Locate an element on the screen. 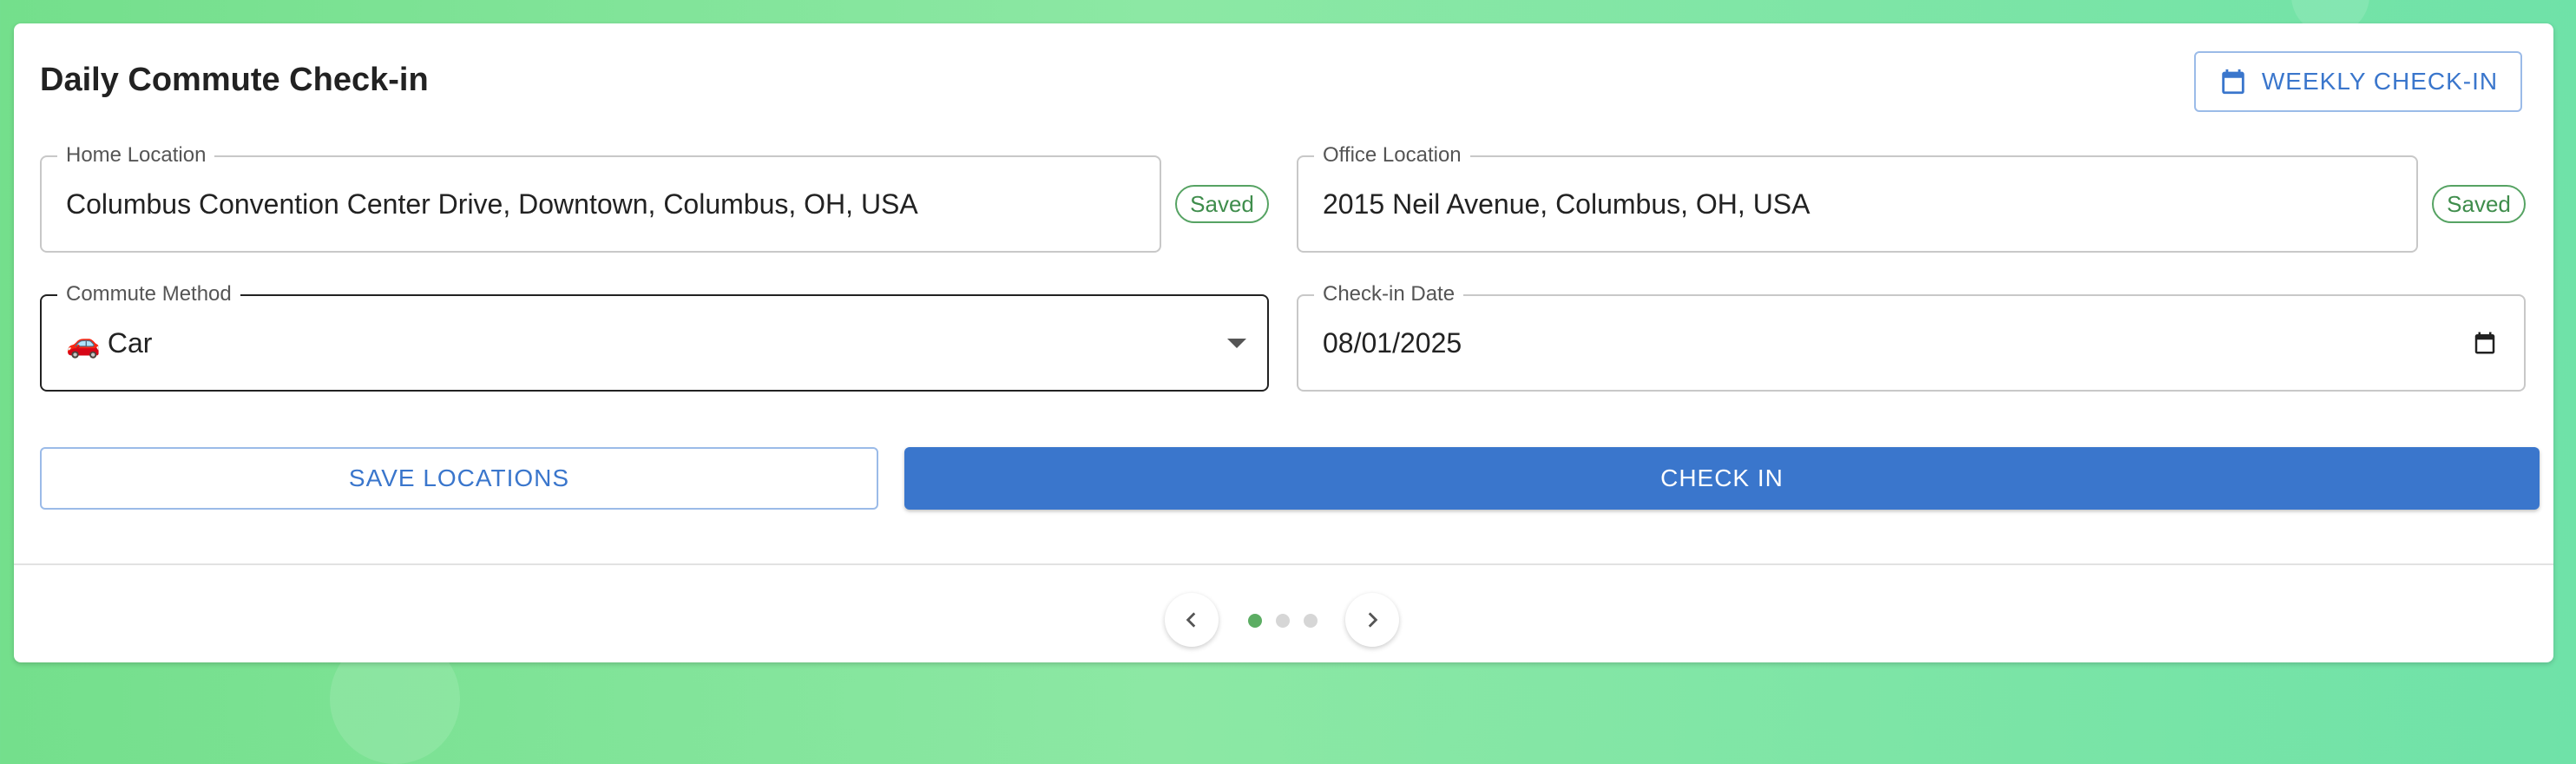 Image resolution: width=2576 pixels, height=764 pixels. checkin-date-value: 08/01/2025 is located at coordinates (1392, 343).